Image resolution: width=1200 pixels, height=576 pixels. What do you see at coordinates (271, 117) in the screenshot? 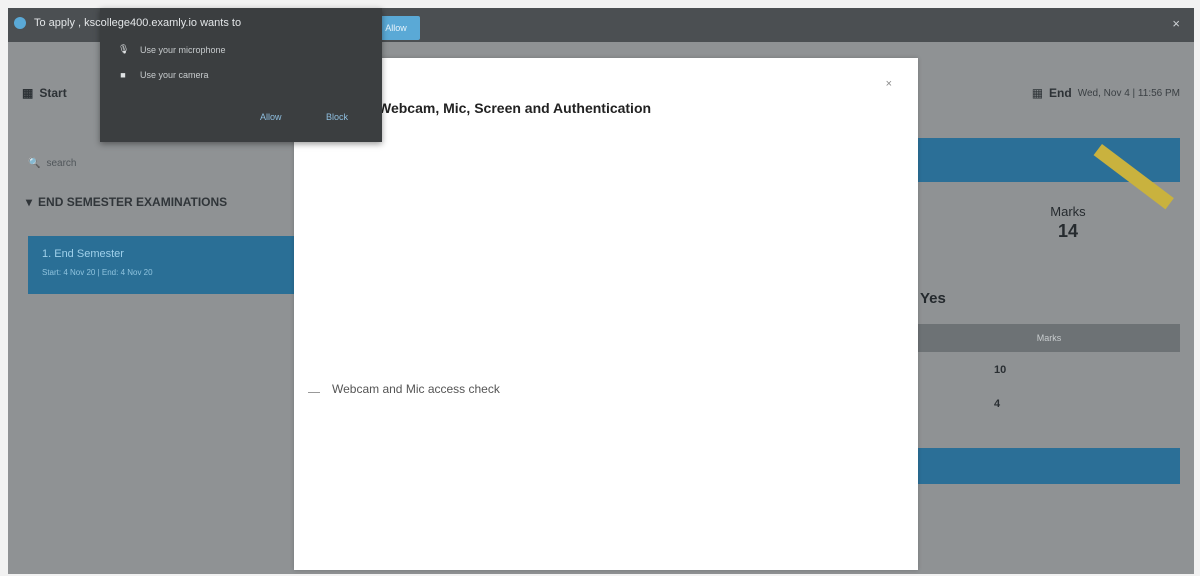
I see `allow-button: Allow` at bounding box center [271, 117].